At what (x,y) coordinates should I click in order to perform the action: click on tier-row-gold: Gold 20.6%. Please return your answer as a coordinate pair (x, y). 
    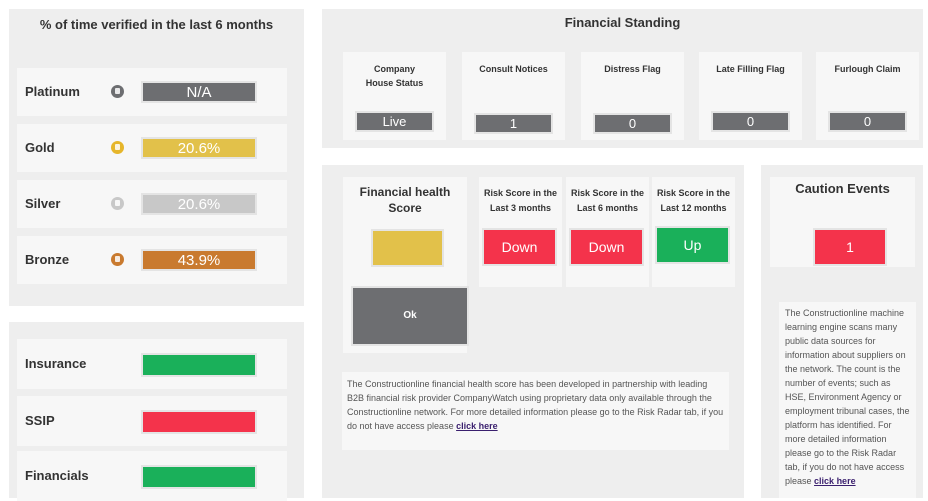
    Looking at the image, I should click on (152, 148).